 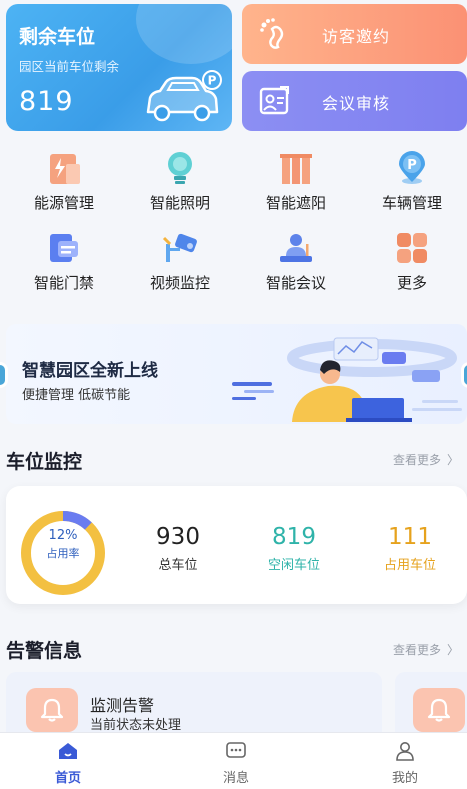 I want to click on stat-value: 111, so click(x=410, y=537).